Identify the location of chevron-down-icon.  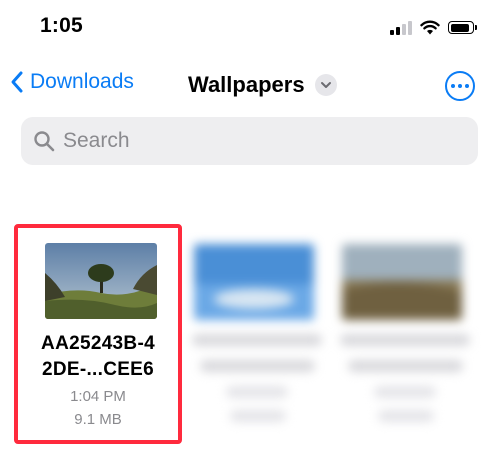
(325, 85).